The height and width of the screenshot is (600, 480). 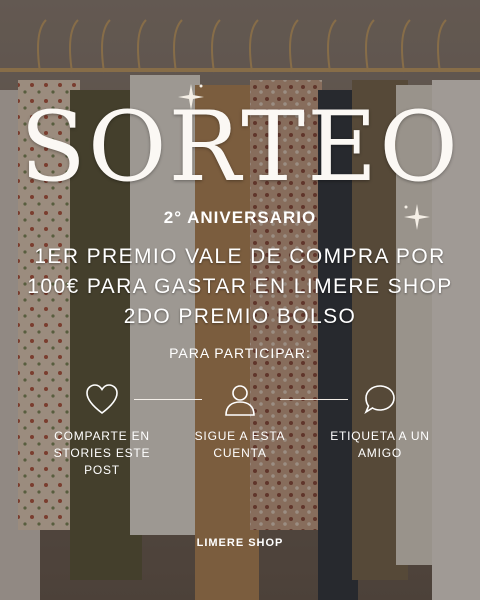 I want to click on speech-bubble-icon, so click(x=379, y=399).